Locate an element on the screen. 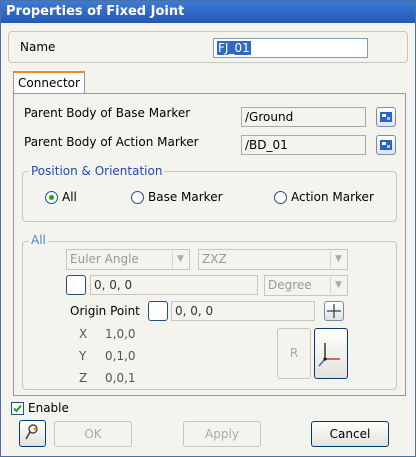  ok-button: OK is located at coordinates (93, 434).